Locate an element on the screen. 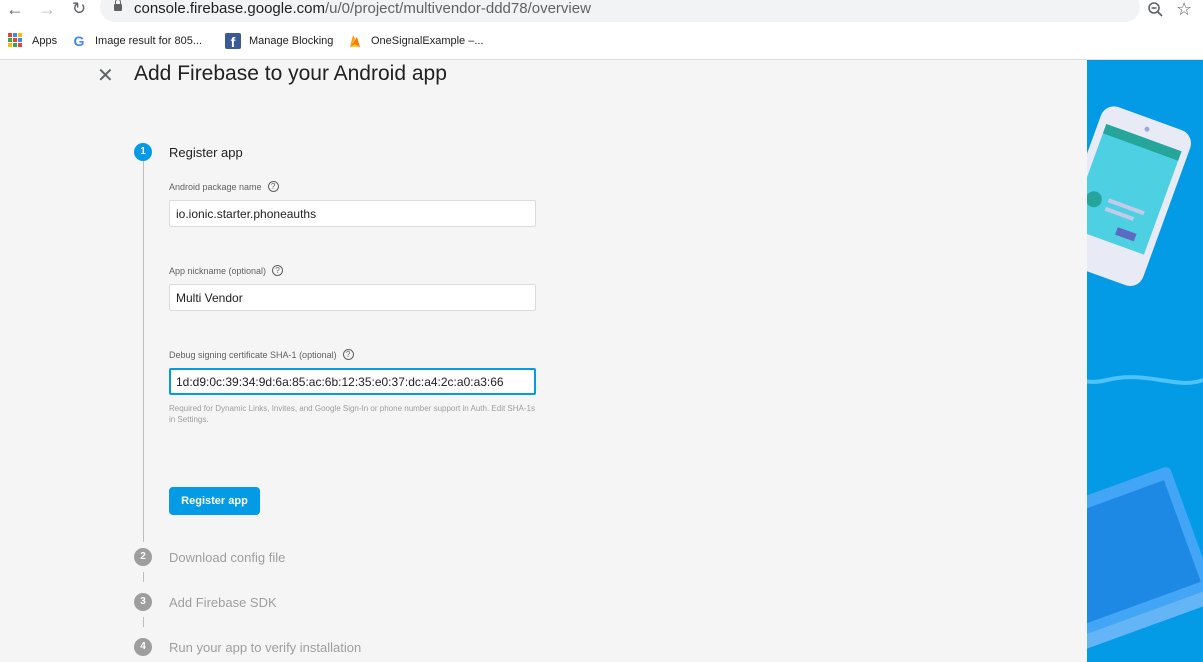 This screenshot has height=662, width=1203. facebook-icon: f is located at coordinates (233, 41).